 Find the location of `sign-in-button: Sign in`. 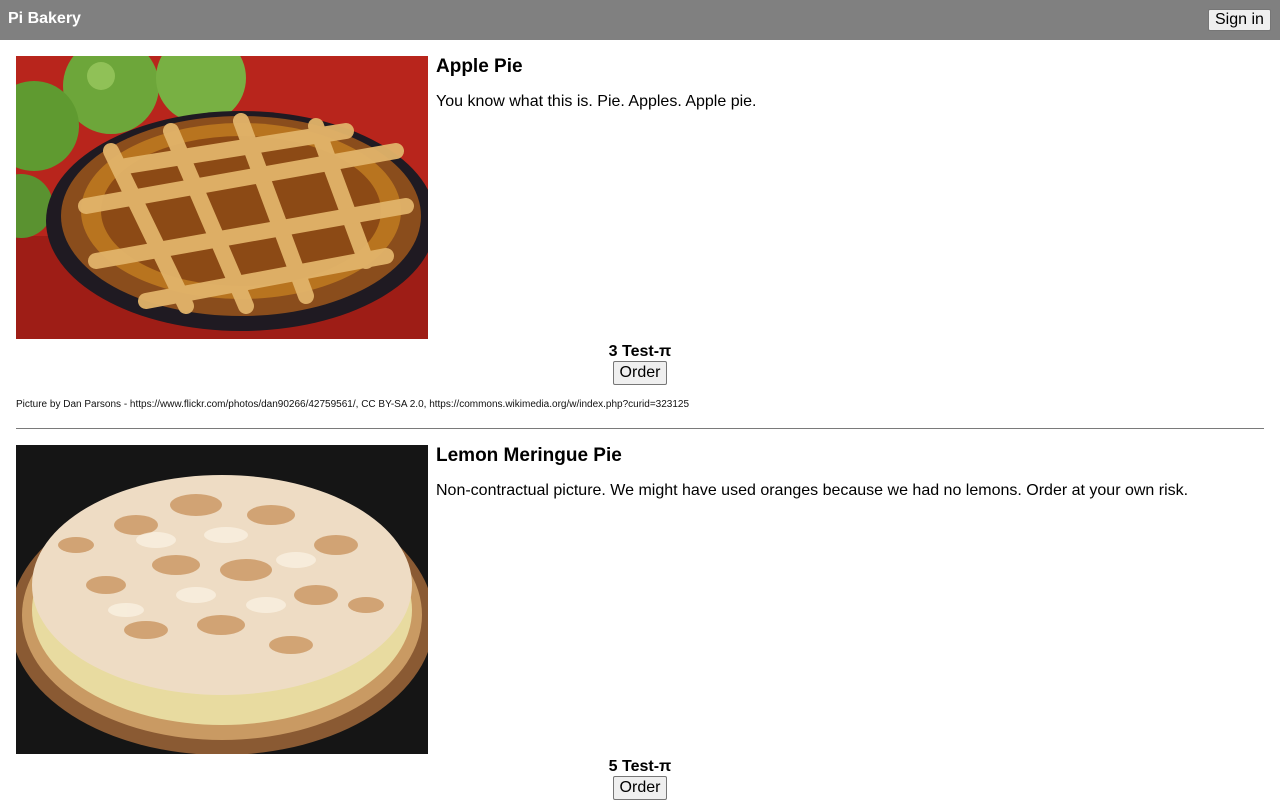

sign-in-button: Sign in is located at coordinates (1239, 20).